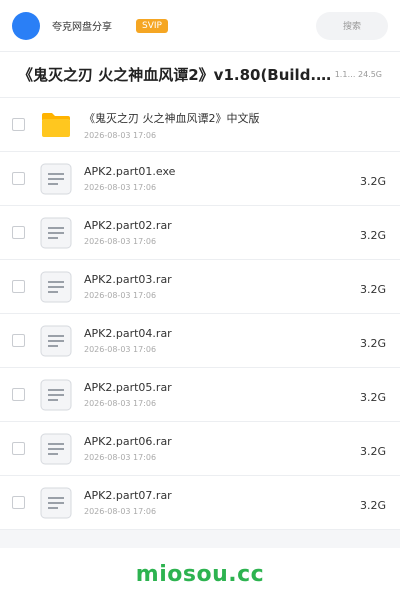 The height and width of the screenshot is (600, 400). I want to click on folder-meta: 1.1… 24.5G, so click(358, 74).